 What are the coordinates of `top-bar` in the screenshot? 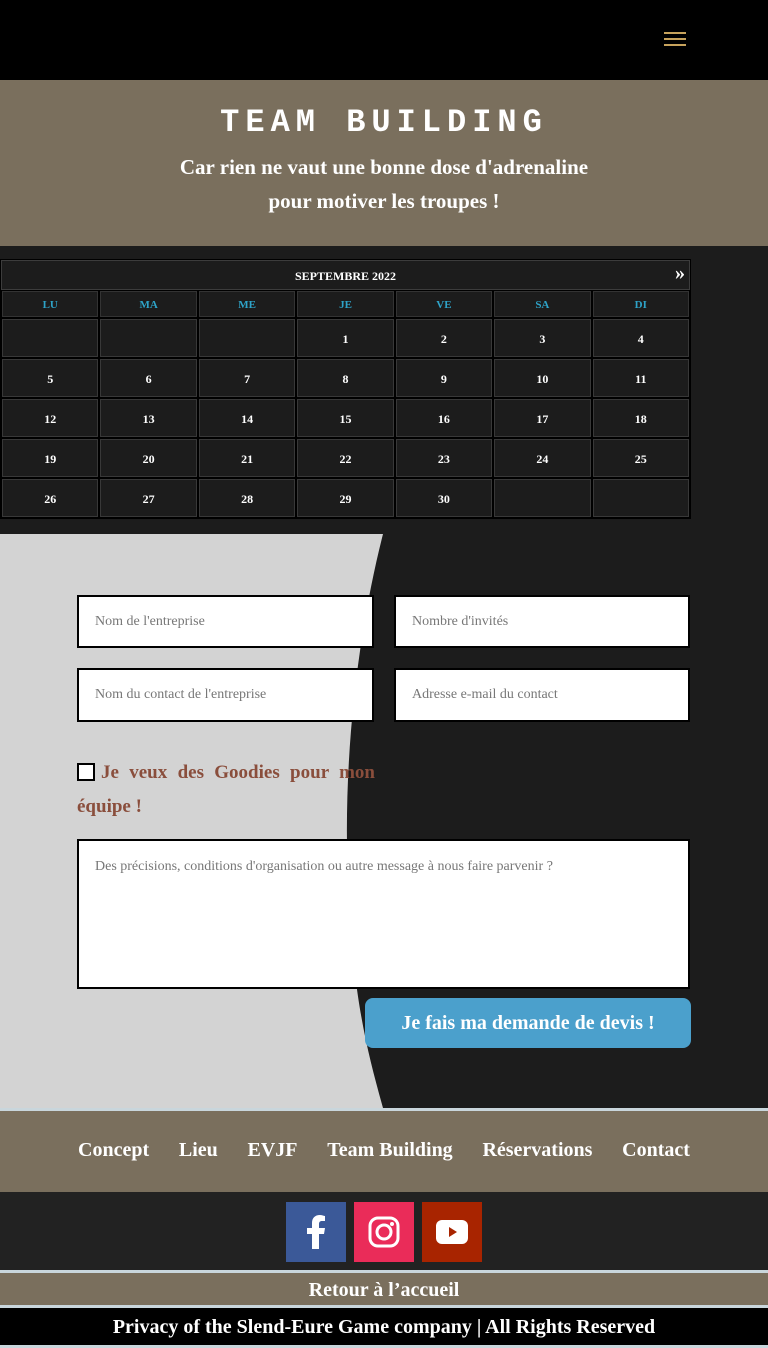 It's located at (384, 40).